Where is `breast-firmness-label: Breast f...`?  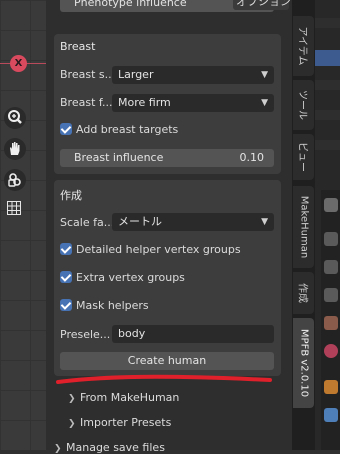
breast-firmness-label: Breast f... is located at coordinates (86, 102).